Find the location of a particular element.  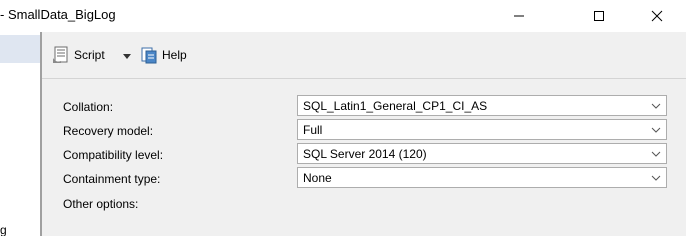

collation-row: Collation: SQL_Latin1_General_CP1_CI_AS is located at coordinates (364, 107).